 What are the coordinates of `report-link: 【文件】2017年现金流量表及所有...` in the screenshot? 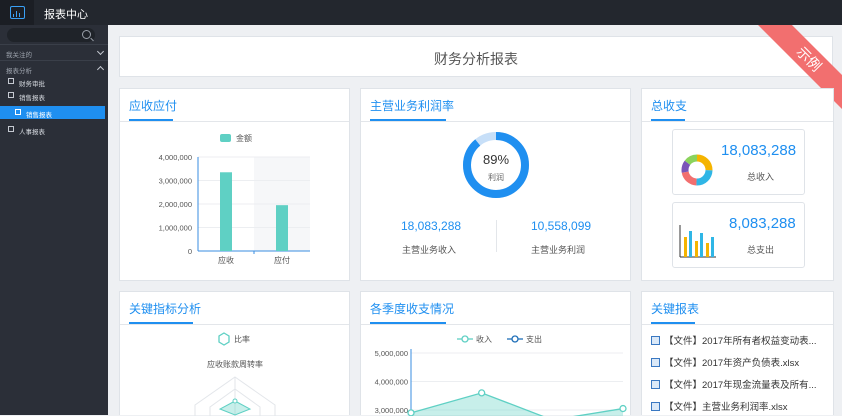 It's located at (734, 385).